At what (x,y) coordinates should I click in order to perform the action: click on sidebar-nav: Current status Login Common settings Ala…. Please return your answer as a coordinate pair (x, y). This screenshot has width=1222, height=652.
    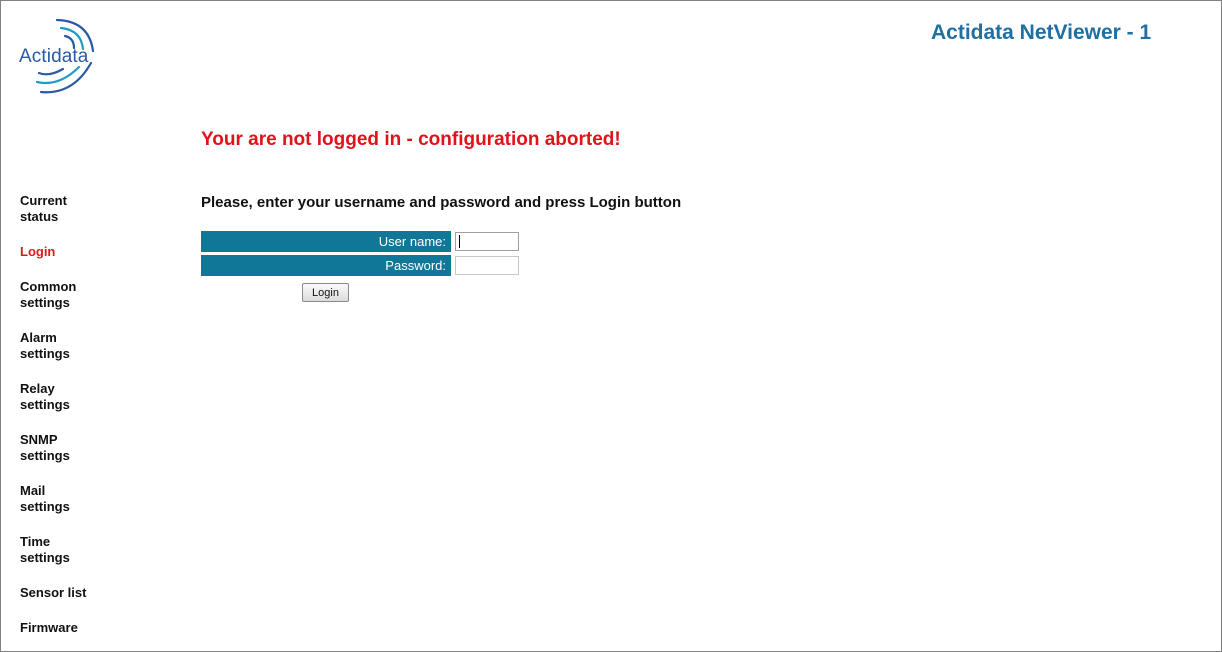
    Looking at the image, I should click on (60, 422).